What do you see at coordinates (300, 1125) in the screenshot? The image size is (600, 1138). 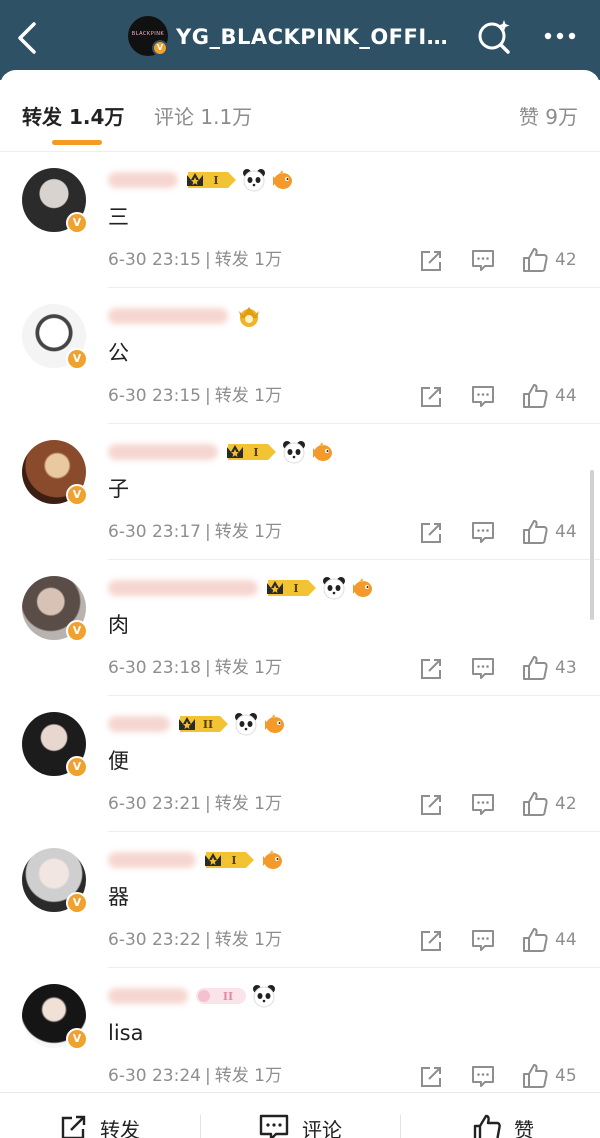 I see `bottom-comment-button: 评论` at bounding box center [300, 1125].